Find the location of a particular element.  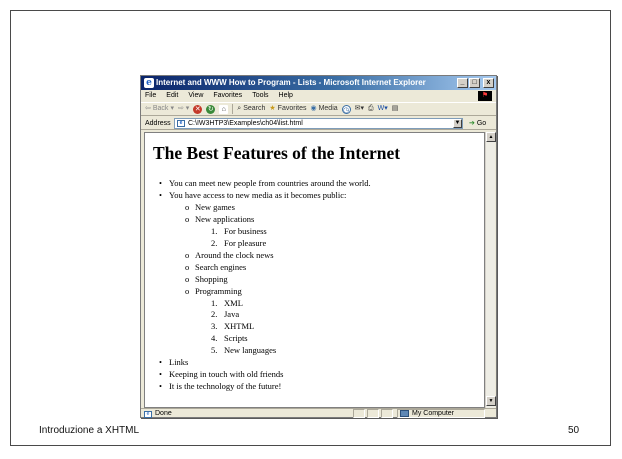

discuss-button: ▤ is located at coordinates (395, 109).